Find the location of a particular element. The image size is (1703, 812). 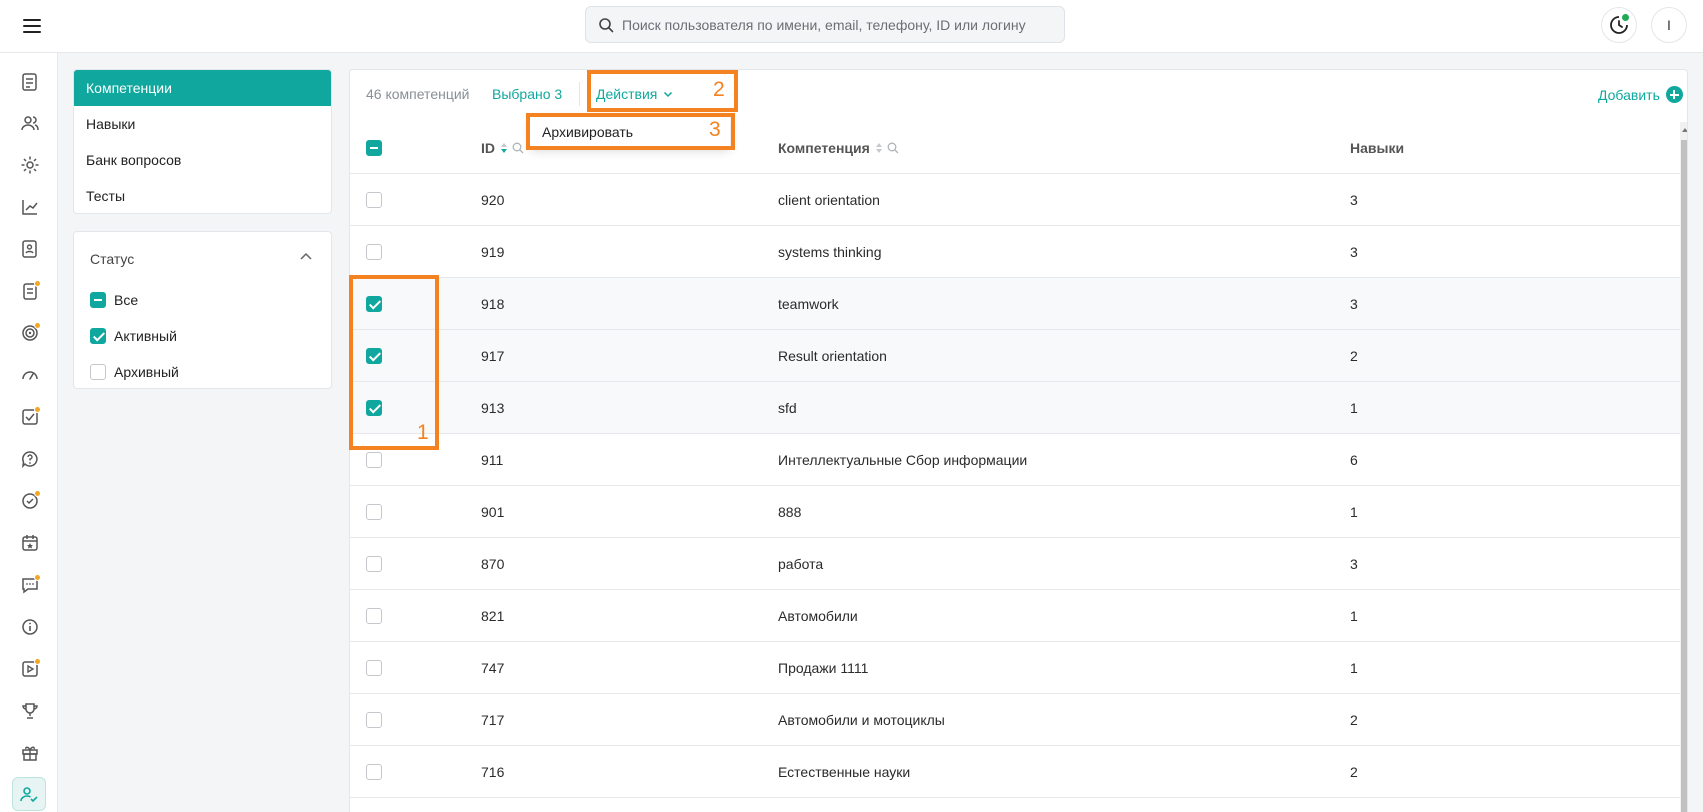

rail-item-events is located at coordinates (30, 543).